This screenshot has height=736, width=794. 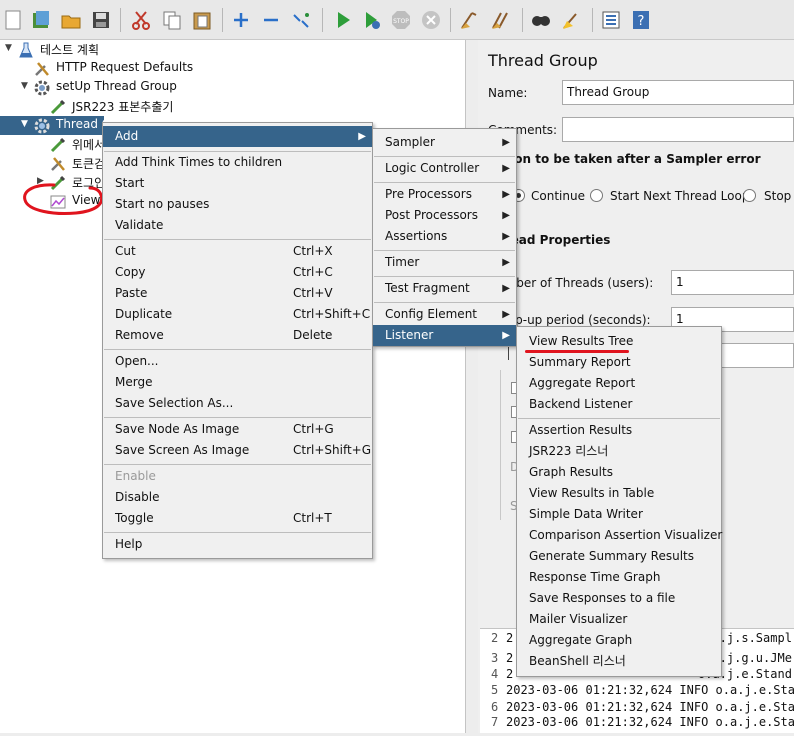 I want to click on menu-item-disable: Disable, so click(x=237, y=497).